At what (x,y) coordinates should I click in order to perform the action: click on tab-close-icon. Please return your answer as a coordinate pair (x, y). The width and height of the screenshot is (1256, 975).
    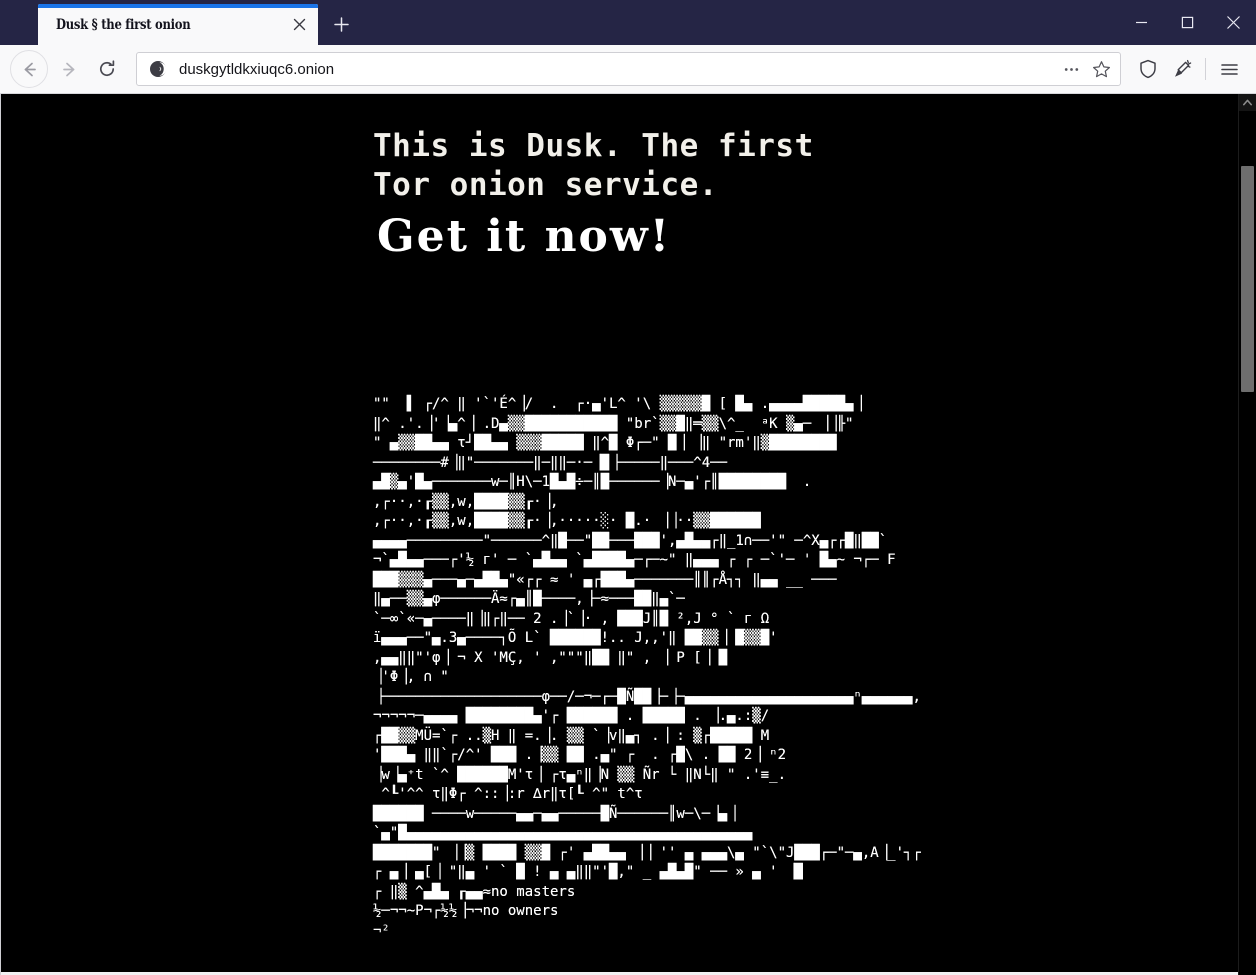
    Looking at the image, I should click on (299, 25).